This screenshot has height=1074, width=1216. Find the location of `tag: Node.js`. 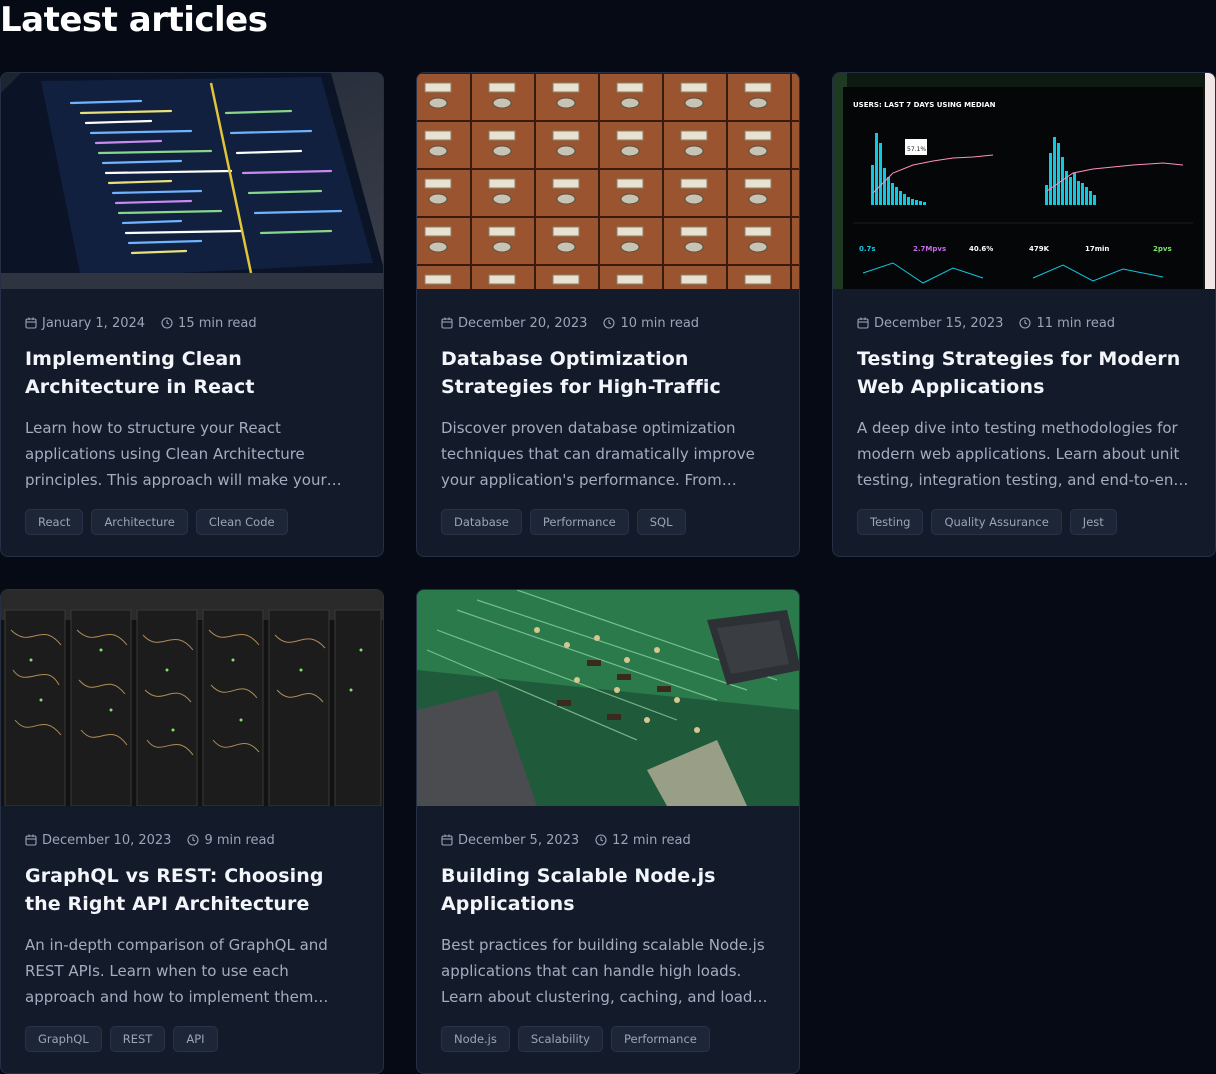

tag: Node.js is located at coordinates (475, 1039).